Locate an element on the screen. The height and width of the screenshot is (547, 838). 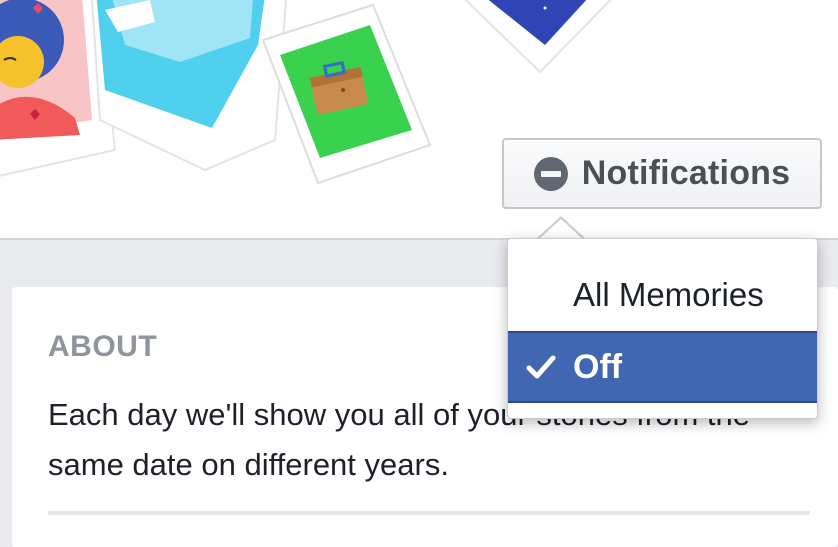
notifications-button: Notifications is located at coordinates (662, 173).